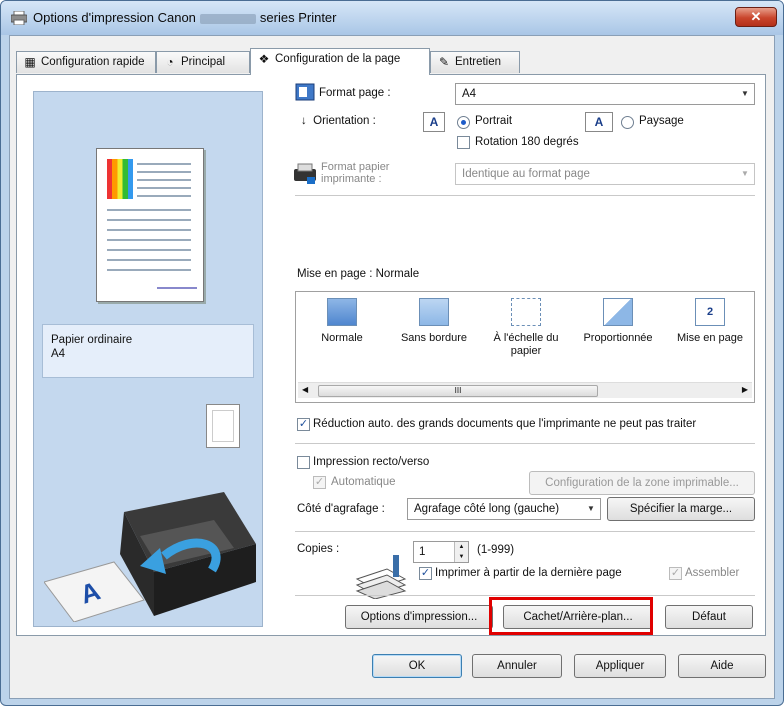 The height and width of the screenshot is (706, 784). I want to click on orientation-label: ↓ Orientation :, so click(338, 121).